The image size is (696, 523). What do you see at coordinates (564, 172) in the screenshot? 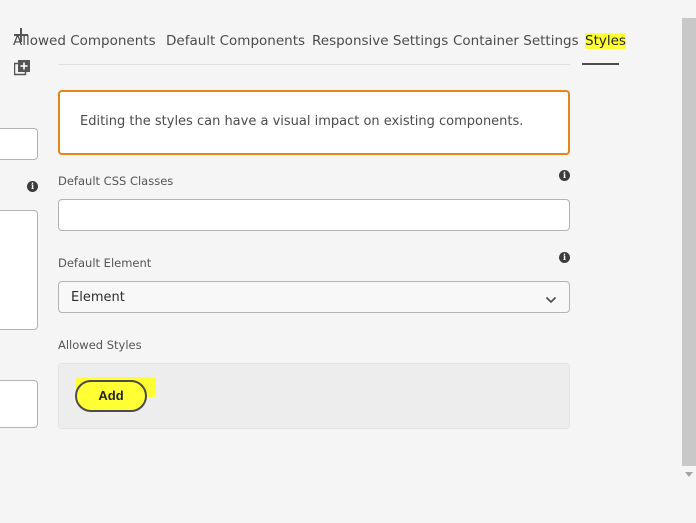
I see `css-classes-info-icon: i` at bounding box center [564, 172].